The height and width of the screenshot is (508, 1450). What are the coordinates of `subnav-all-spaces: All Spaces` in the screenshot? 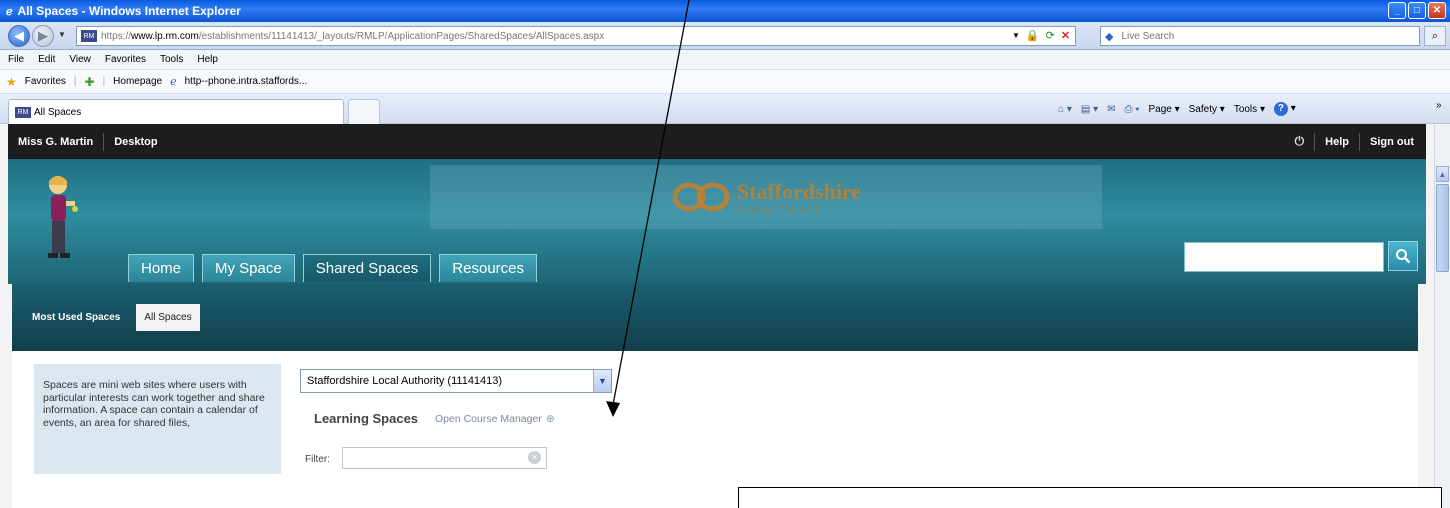 It's located at (168, 317).